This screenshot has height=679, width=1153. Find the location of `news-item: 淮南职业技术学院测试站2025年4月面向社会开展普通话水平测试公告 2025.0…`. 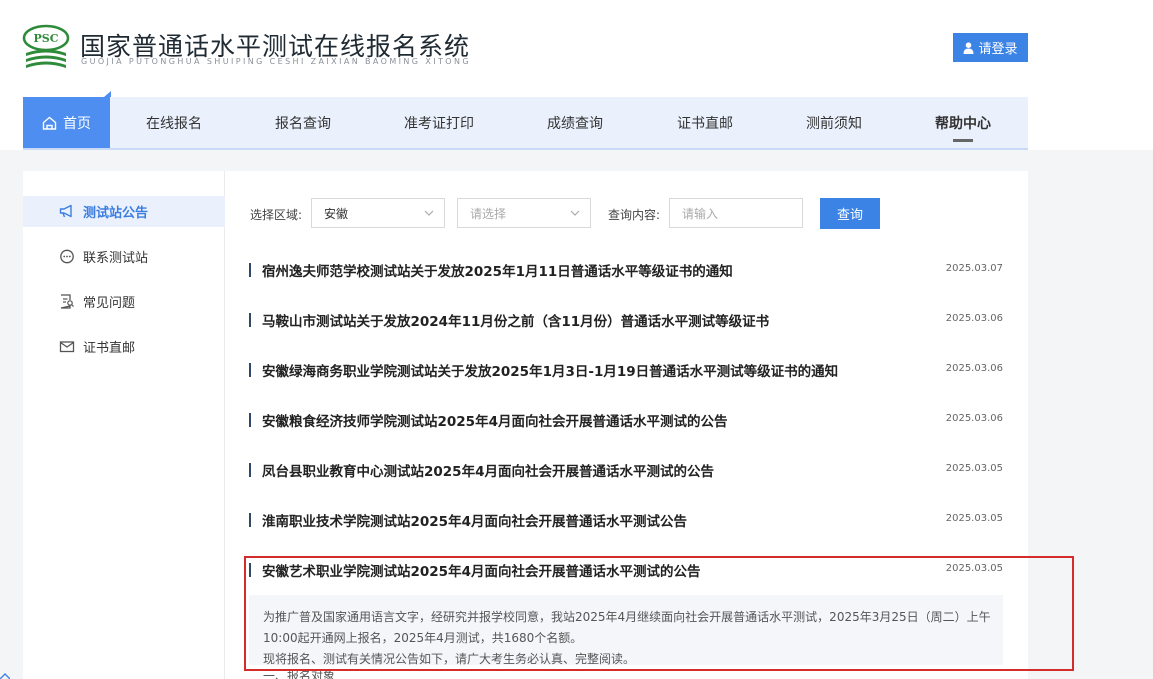

news-item: 淮南职业技术学院测试站2025年4月面向社会开展普通话水平测试公告 2025.0… is located at coordinates (627, 520).